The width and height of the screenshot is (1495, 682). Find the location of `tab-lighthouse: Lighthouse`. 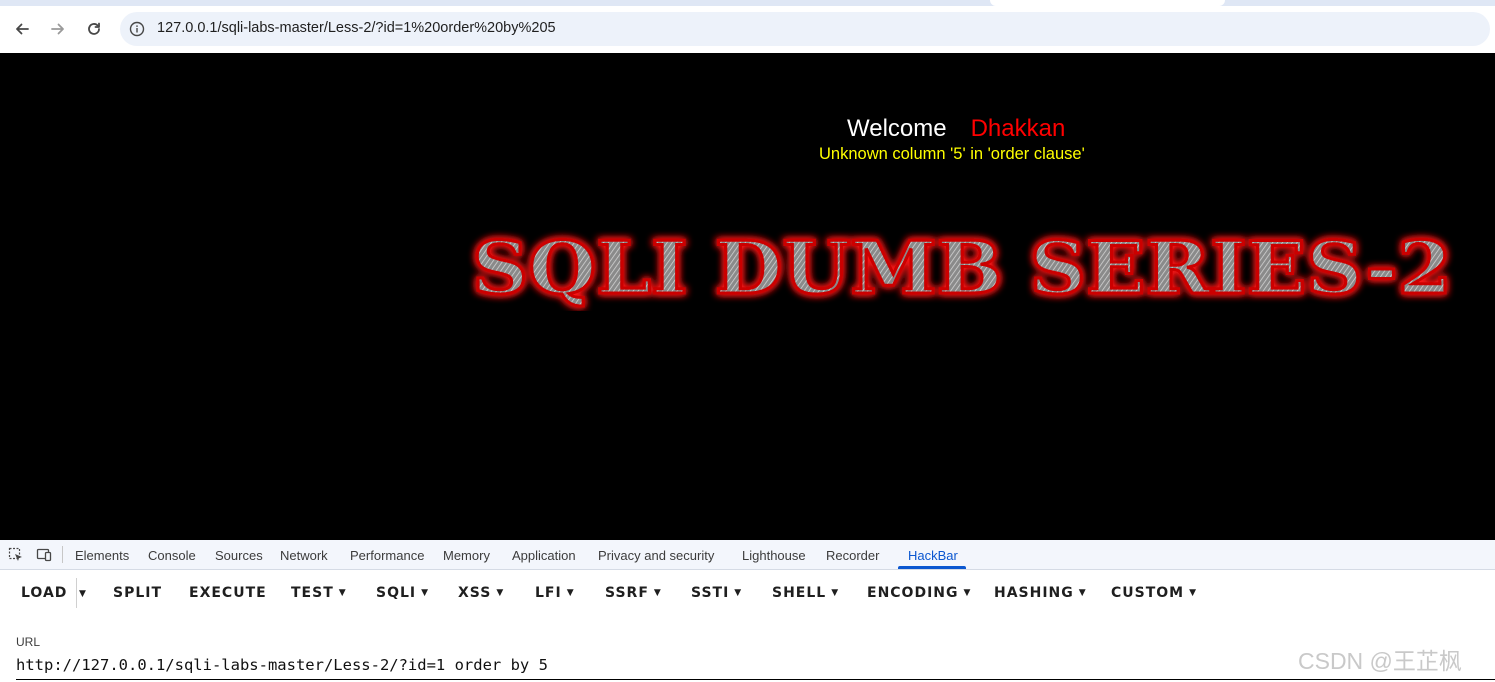

tab-lighthouse: Lighthouse is located at coordinates (774, 555).